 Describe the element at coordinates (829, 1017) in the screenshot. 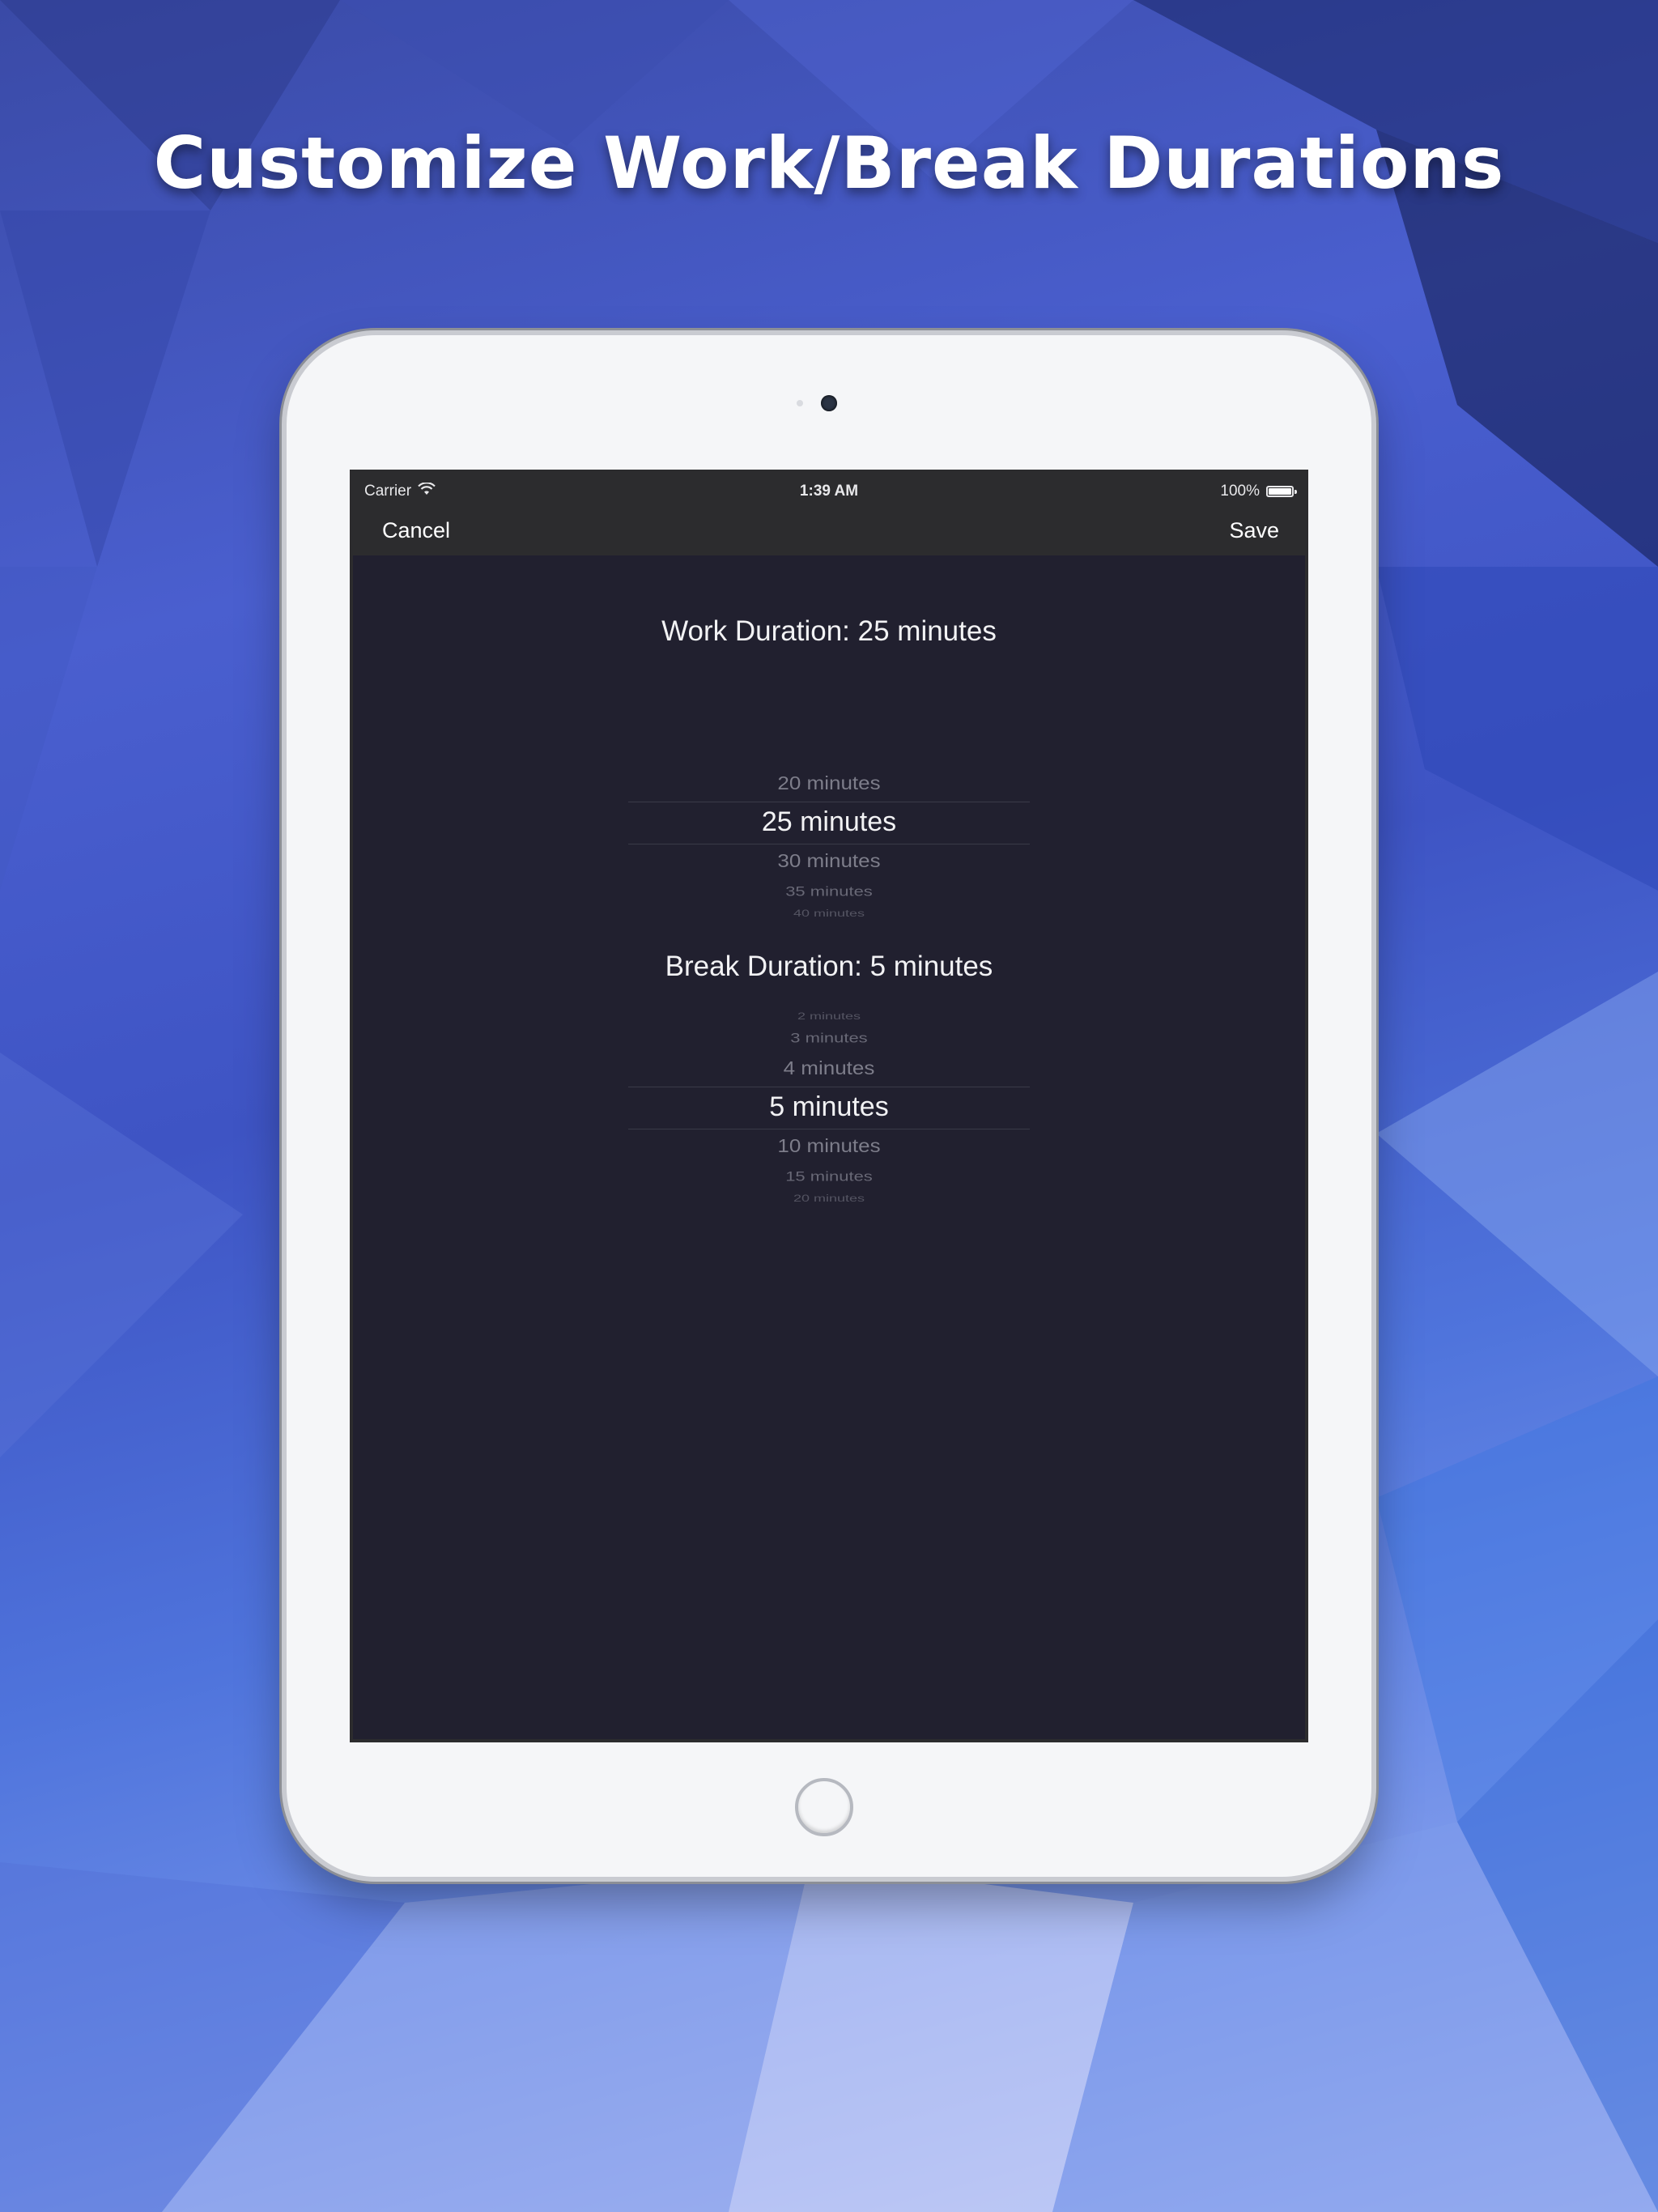

I see `picker-option: 2 minutes` at that location.